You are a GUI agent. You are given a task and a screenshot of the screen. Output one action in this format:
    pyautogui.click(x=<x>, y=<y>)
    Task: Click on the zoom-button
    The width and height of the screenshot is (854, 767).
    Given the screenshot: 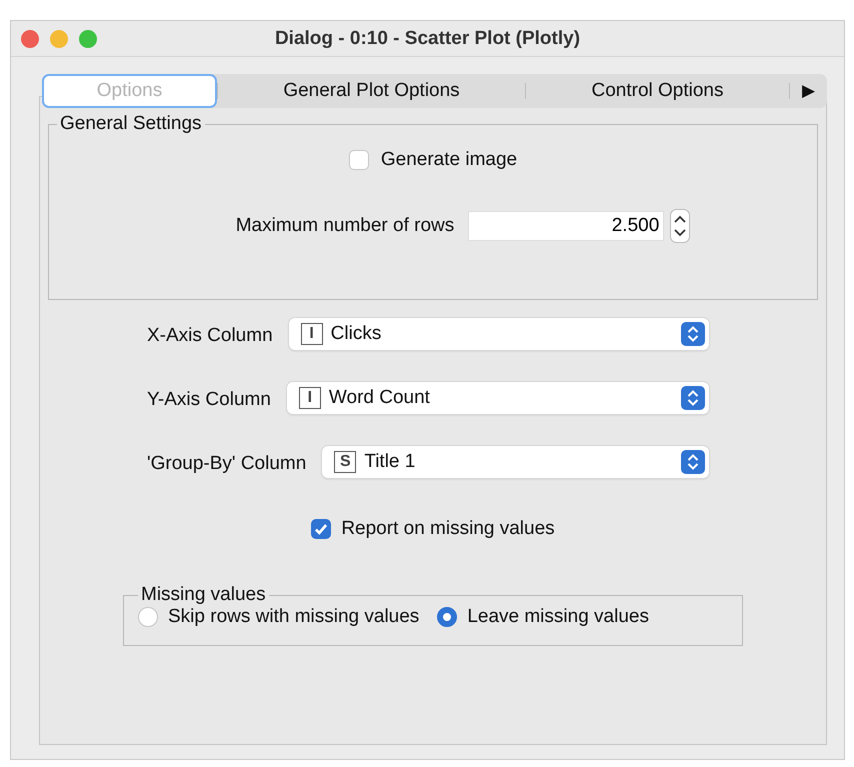 What is the action you would take?
    pyautogui.click(x=88, y=39)
    